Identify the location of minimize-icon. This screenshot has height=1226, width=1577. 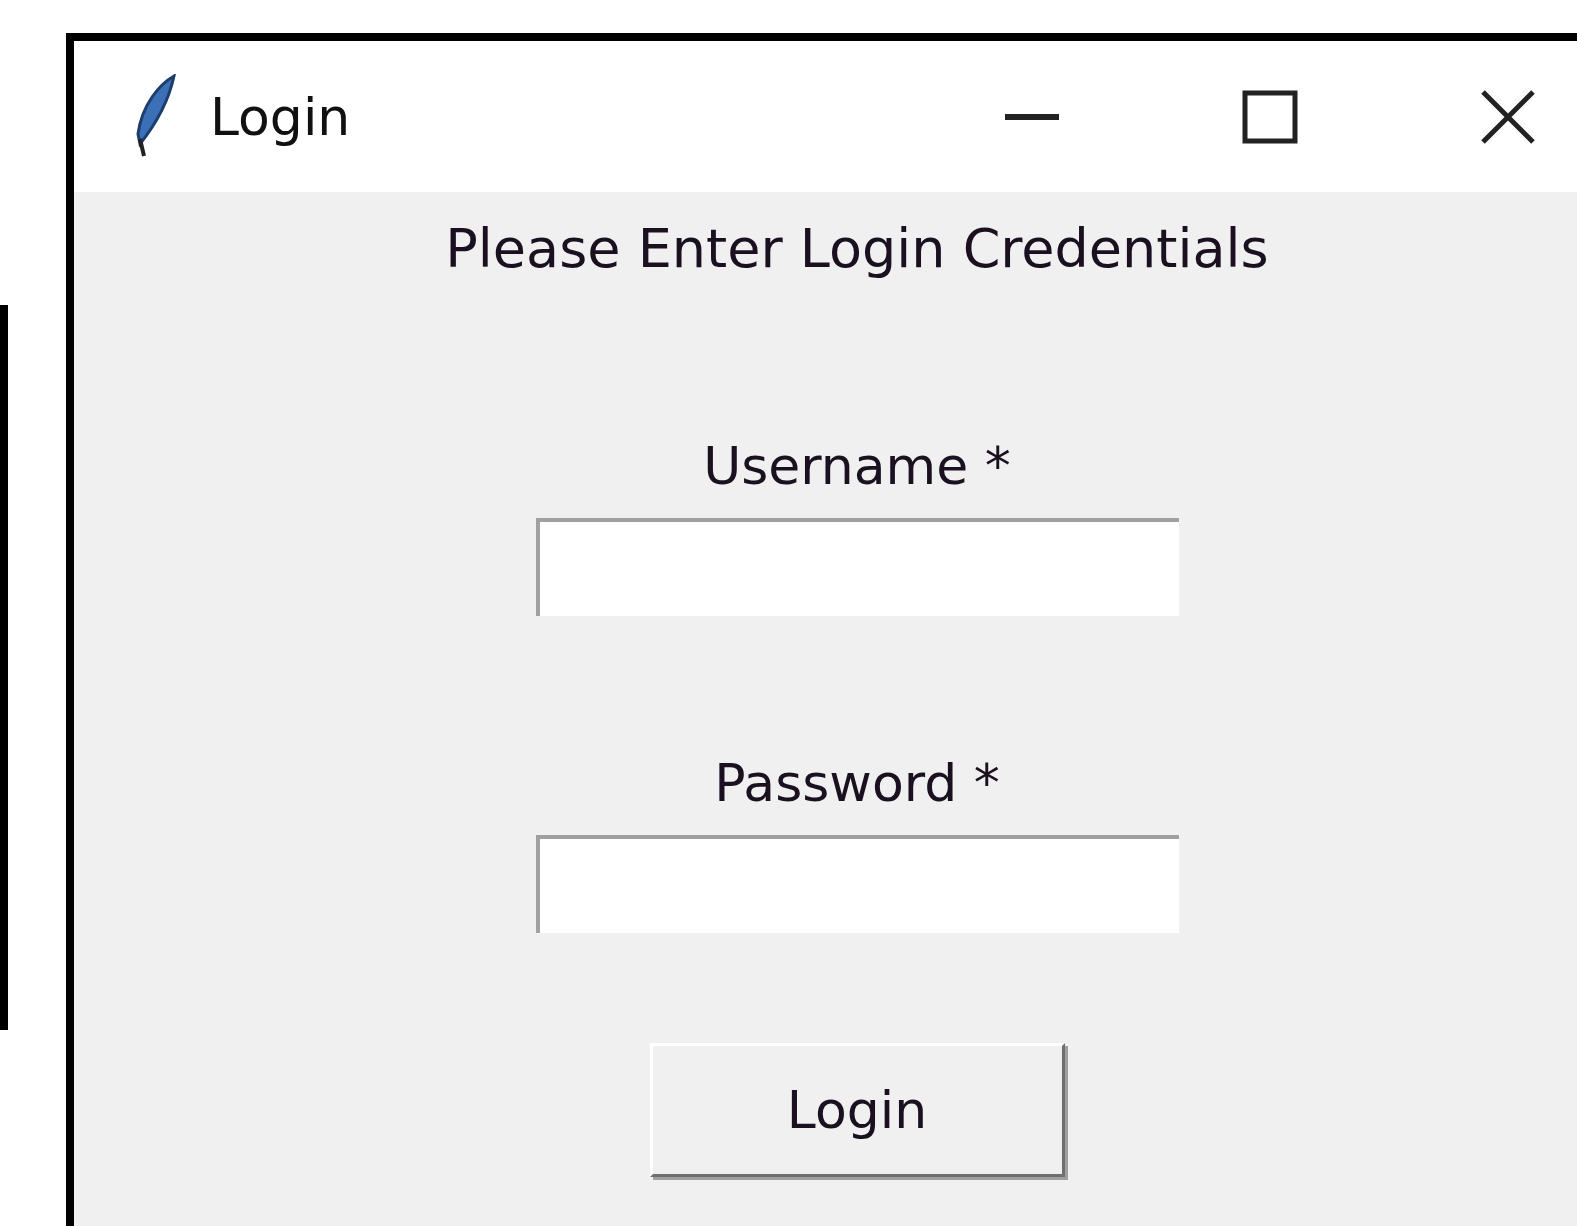
(1032, 116).